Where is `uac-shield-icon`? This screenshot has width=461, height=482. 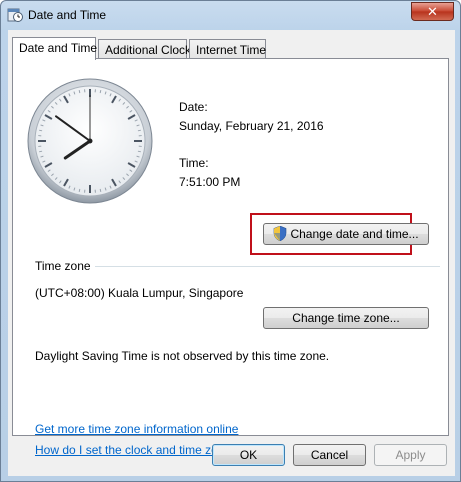 uac-shield-icon is located at coordinates (280, 236).